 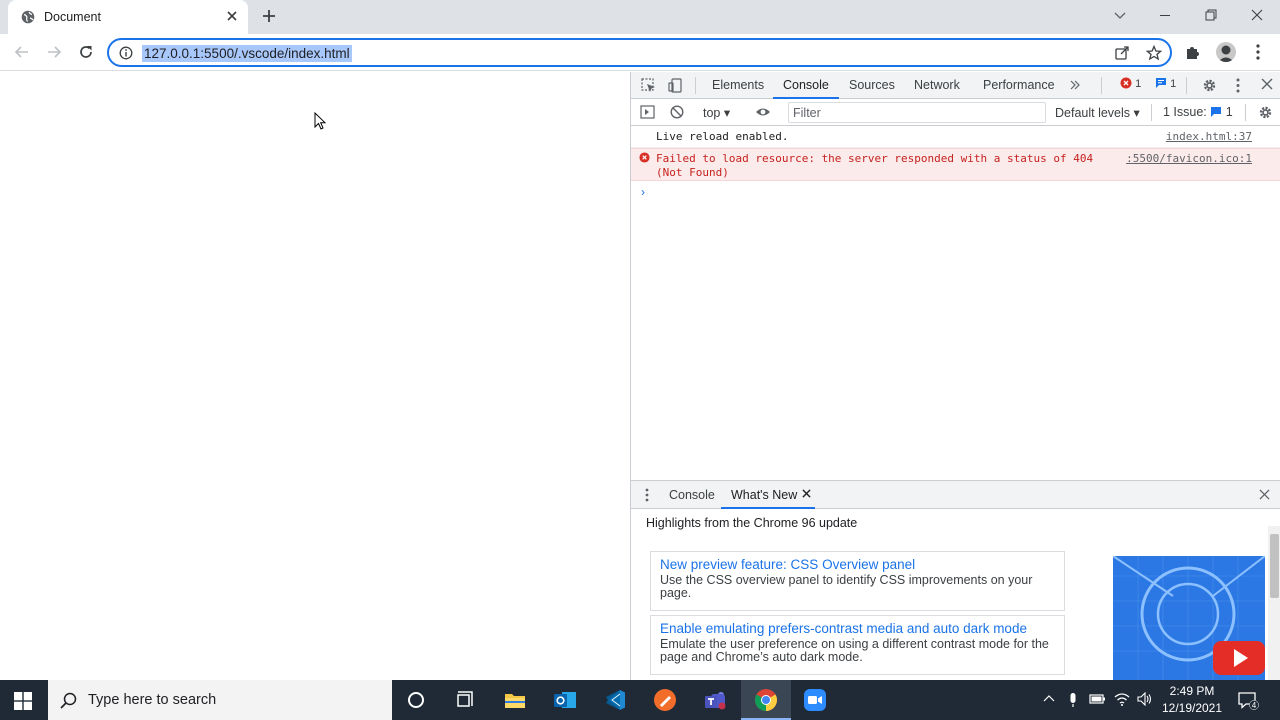 What do you see at coordinates (1193, 52) in the screenshot?
I see `extensions-puzzle-icon` at bounding box center [1193, 52].